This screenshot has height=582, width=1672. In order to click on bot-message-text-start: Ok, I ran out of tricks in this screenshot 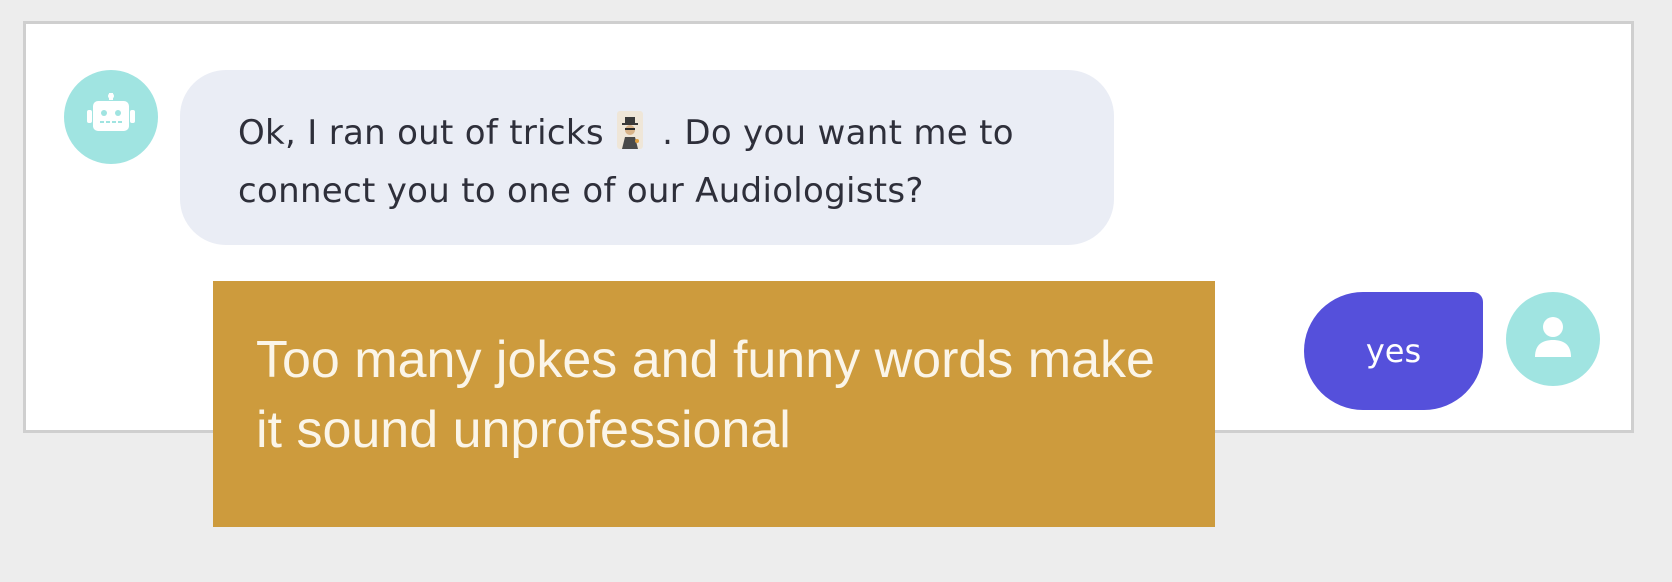, I will do `click(421, 133)`.